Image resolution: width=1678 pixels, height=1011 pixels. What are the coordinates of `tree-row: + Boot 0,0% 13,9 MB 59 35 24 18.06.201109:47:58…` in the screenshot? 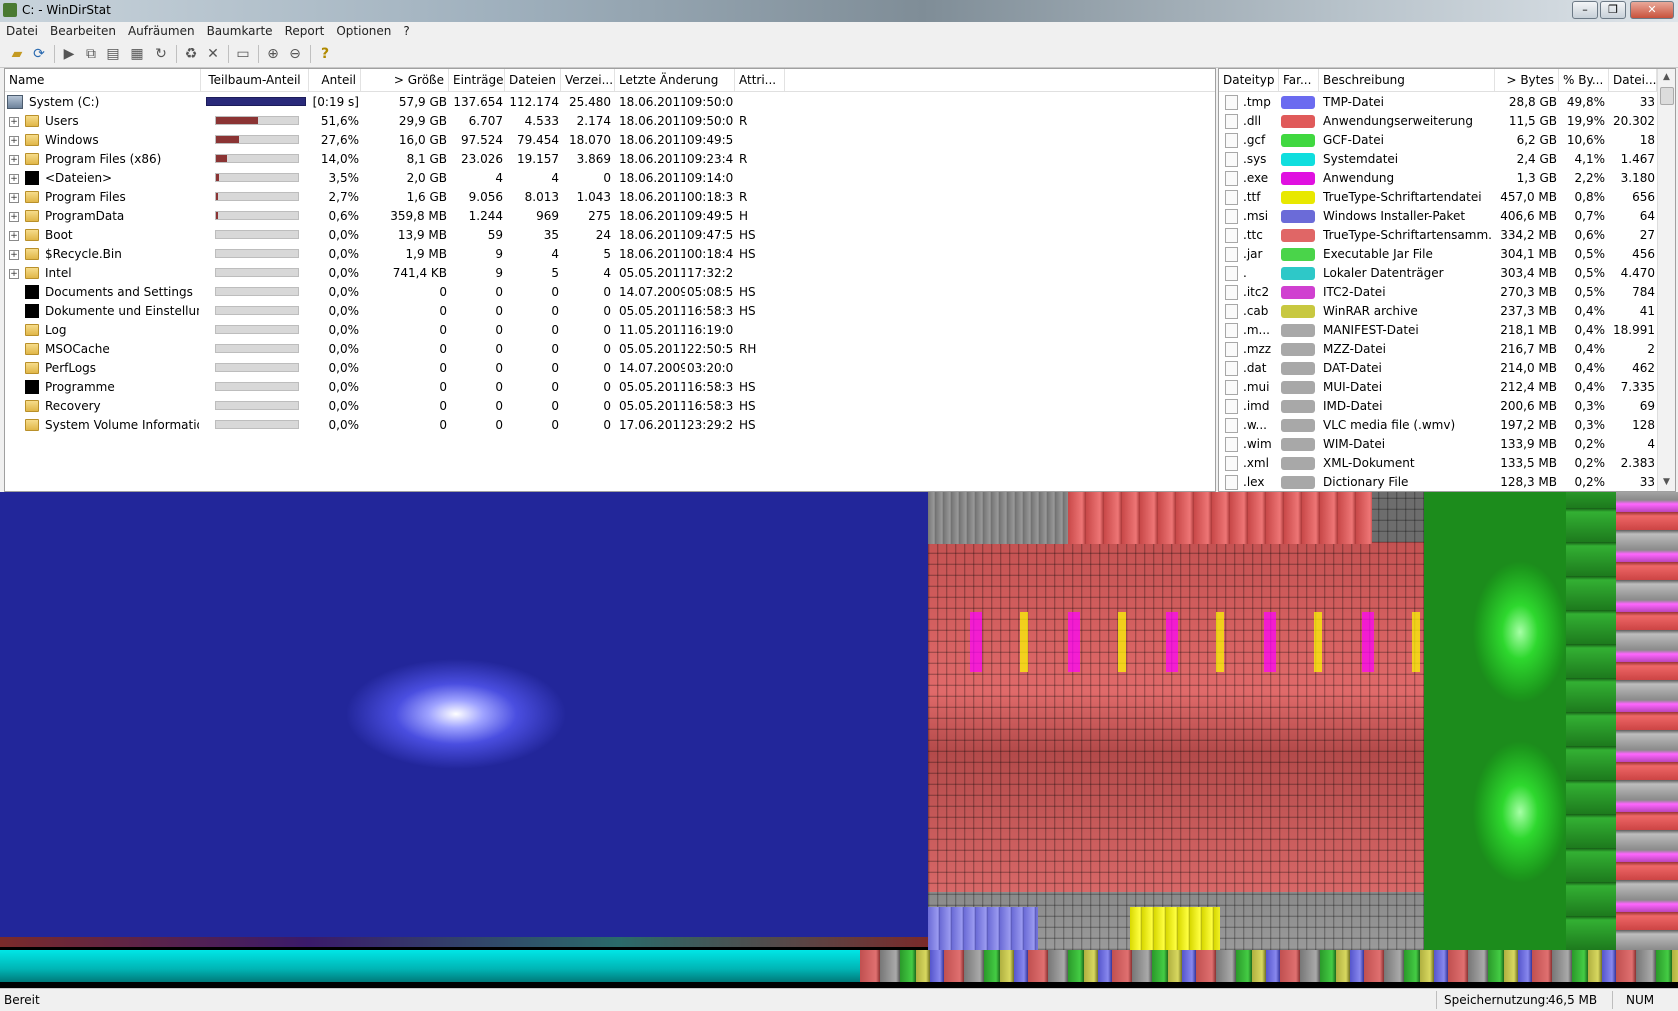 It's located at (610, 235).